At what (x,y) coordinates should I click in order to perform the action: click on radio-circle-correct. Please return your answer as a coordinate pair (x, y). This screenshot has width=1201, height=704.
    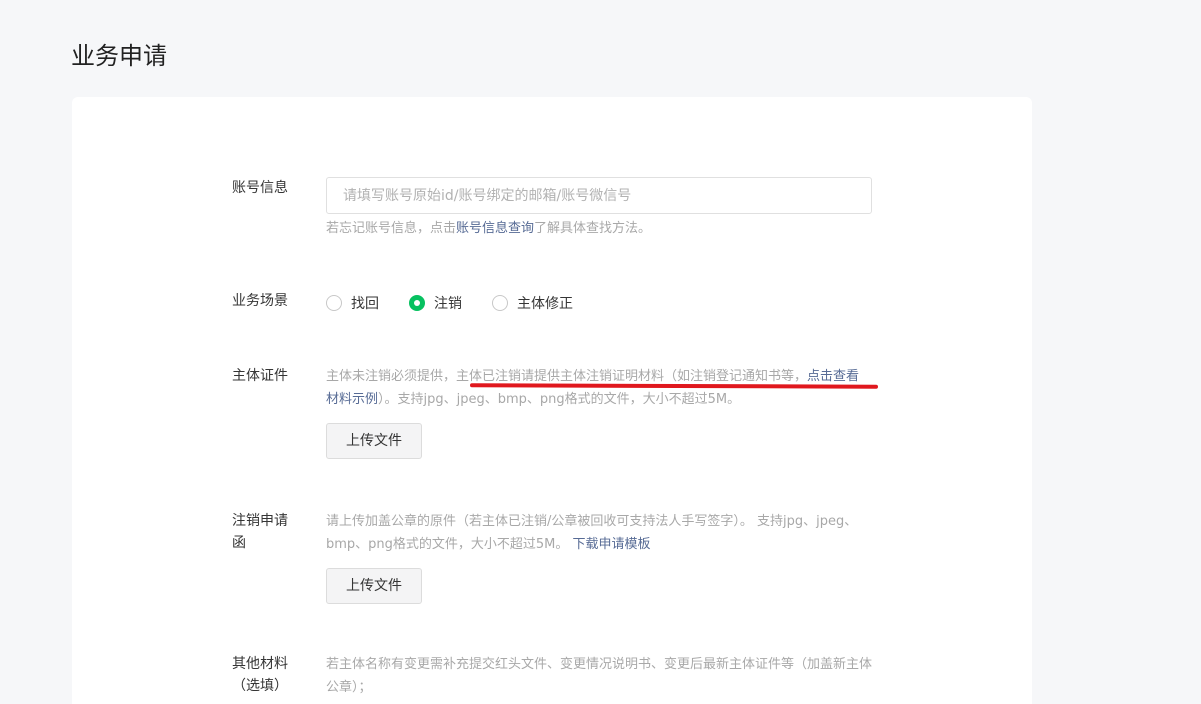
    Looking at the image, I should click on (500, 303).